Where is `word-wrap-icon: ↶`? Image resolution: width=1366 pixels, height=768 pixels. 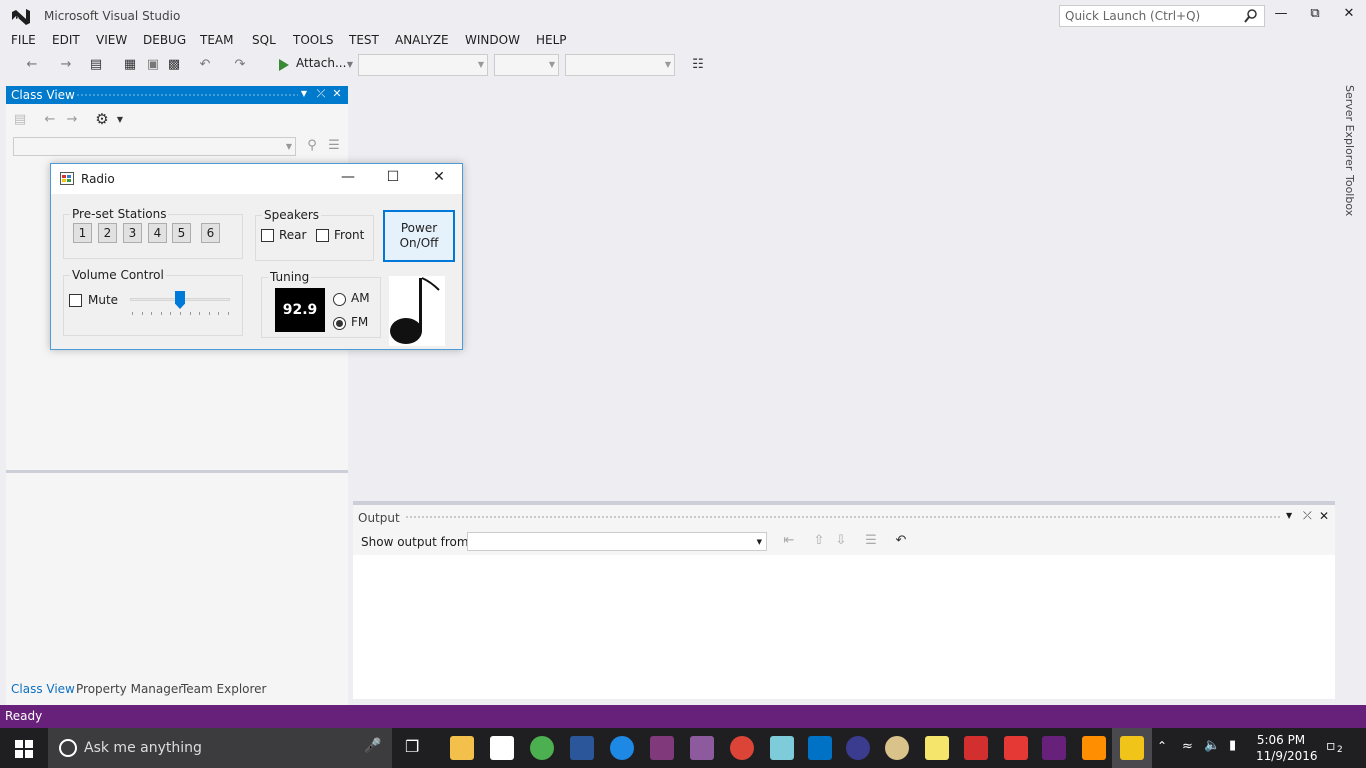
word-wrap-icon: ↶ is located at coordinates (901, 541).